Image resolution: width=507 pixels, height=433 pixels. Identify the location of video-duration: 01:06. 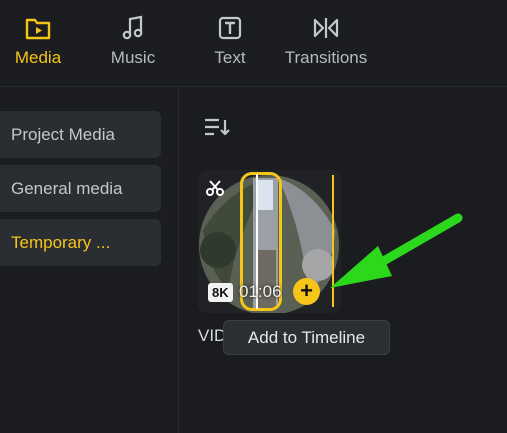
(260, 291).